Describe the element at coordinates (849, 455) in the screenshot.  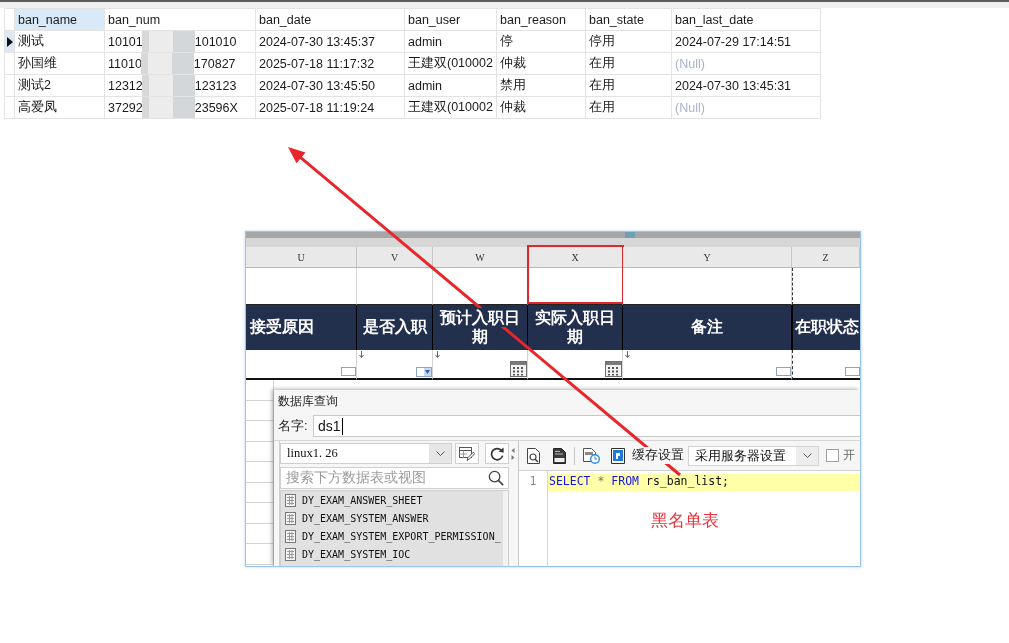
I see `checkbox-label: 开` at that location.